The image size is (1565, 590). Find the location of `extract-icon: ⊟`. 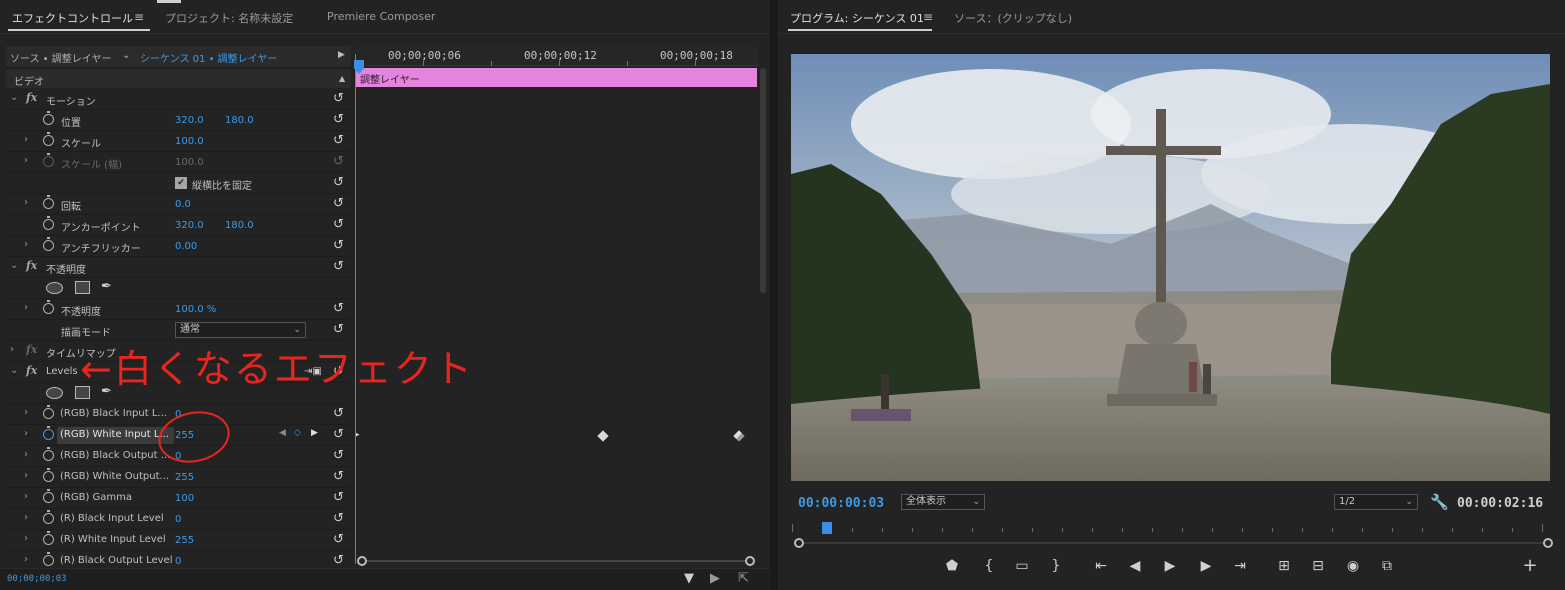

extract-icon: ⊟ is located at coordinates (1318, 566).